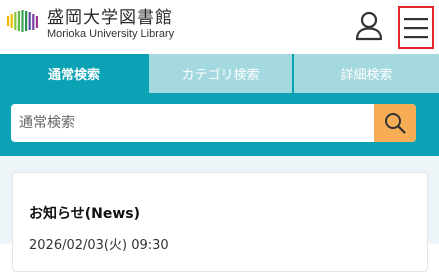 Image resolution: width=439 pixels, height=272 pixels. I want to click on search-tabs: 通常検索 カテゴリ検索 詳細検索, so click(219, 73).